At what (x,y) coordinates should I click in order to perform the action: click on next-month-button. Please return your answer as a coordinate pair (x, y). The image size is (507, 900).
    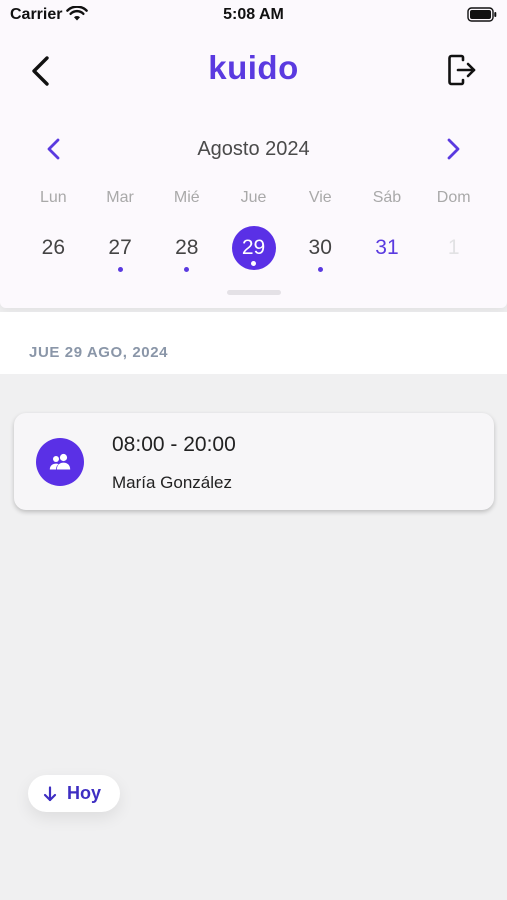
    Looking at the image, I should click on (453, 149).